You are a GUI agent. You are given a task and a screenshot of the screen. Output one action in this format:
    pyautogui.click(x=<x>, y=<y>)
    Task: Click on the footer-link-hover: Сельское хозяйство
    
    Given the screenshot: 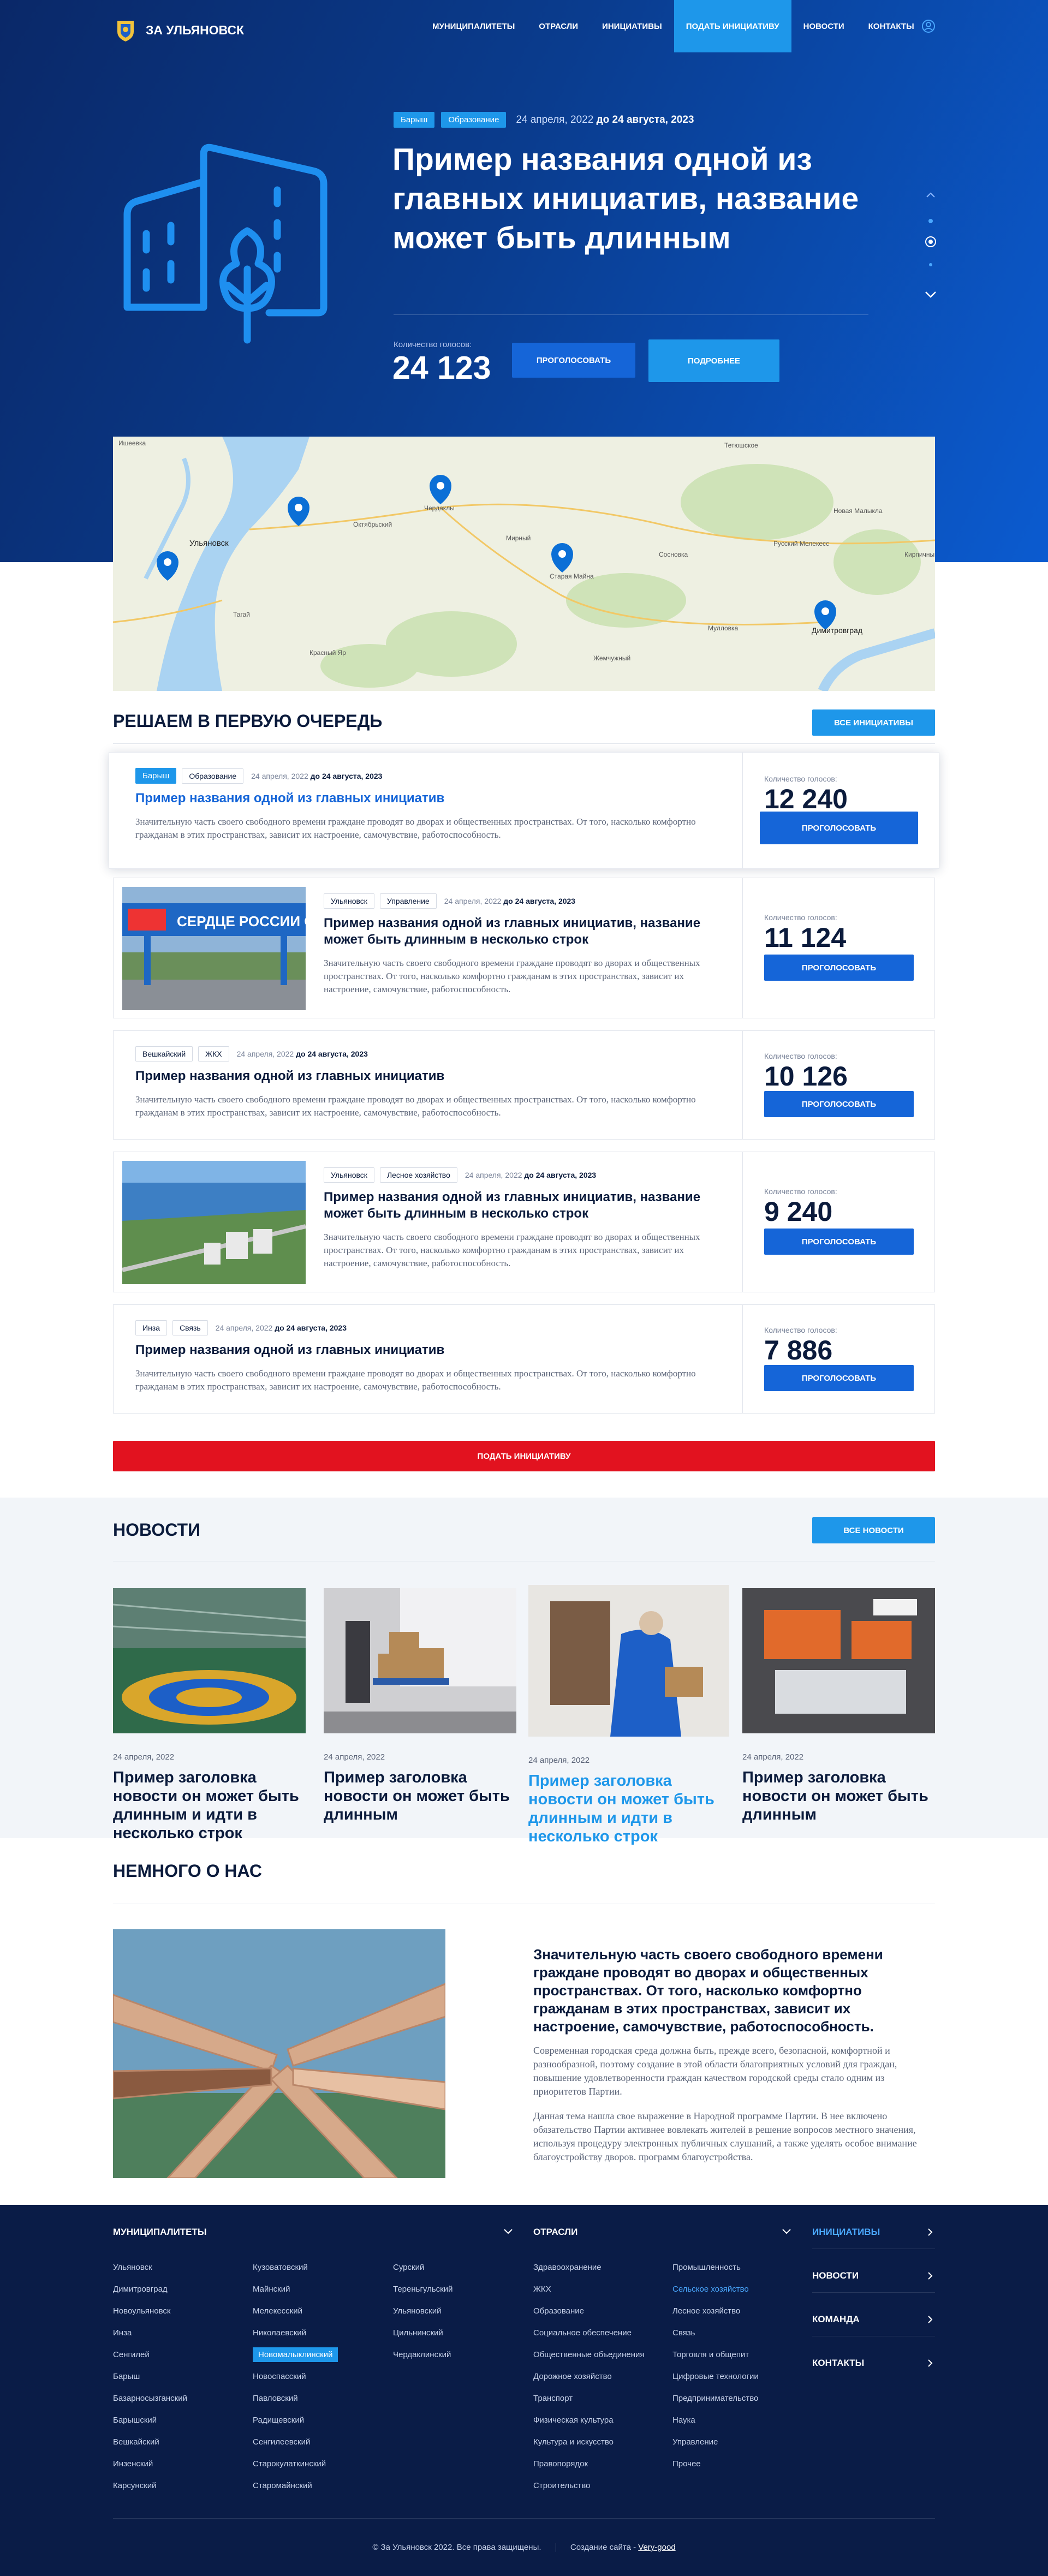 What is the action you would take?
    pyautogui.click(x=735, y=2295)
    